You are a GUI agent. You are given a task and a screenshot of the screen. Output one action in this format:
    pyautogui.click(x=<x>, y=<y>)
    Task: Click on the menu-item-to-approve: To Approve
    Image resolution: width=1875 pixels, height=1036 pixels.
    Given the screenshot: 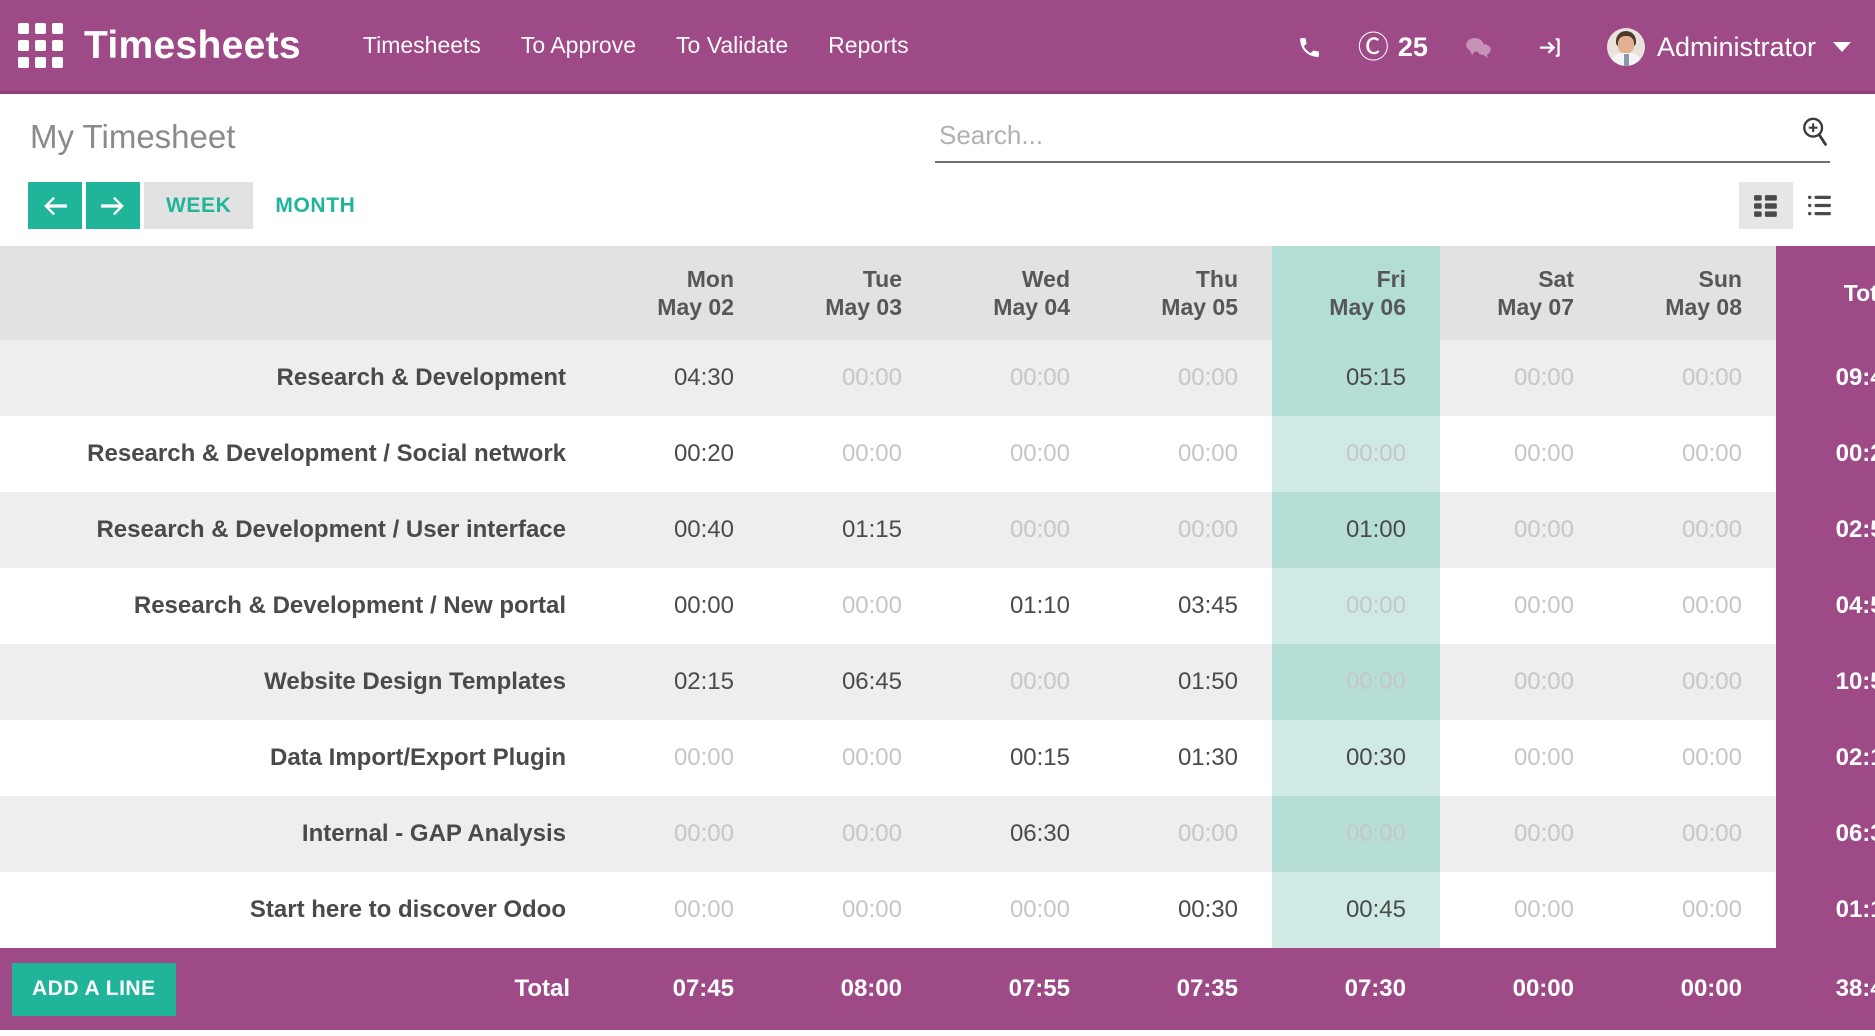 What is the action you would take?
    pyautogui.click(x=578, y=45)
    